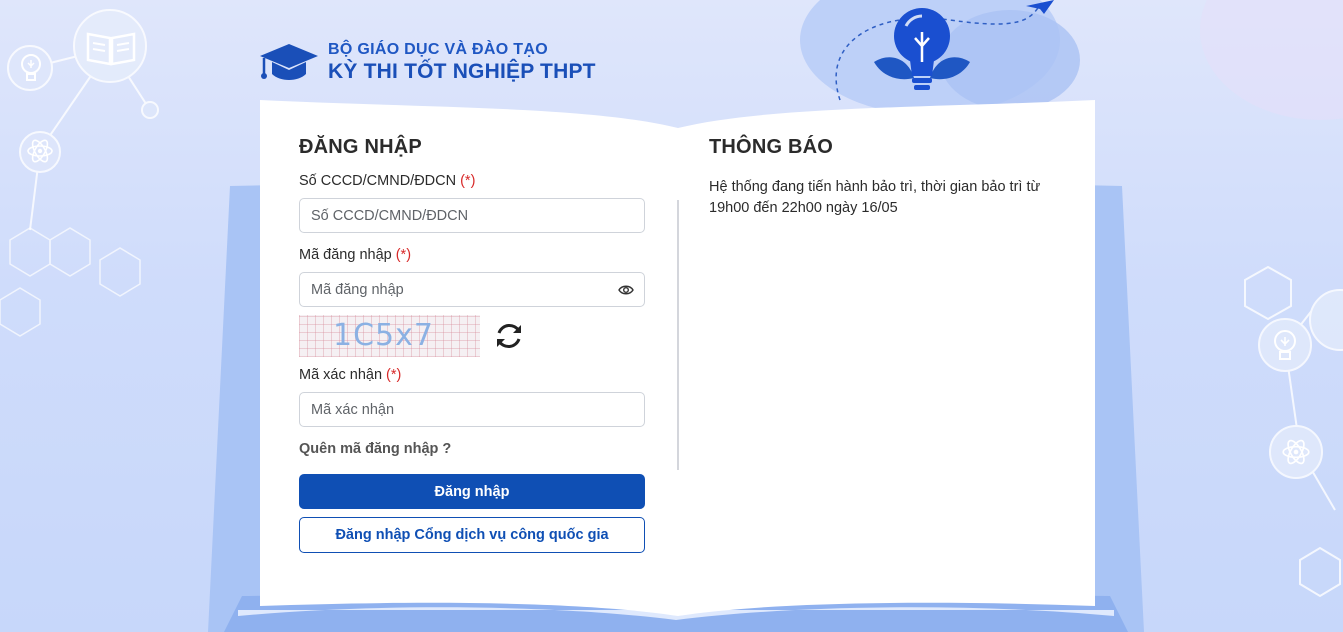 The image size is (1343, 632). Describe the element at coordinates (472, 535) in the screenshot. I see `national-portal-login-button: Đăng nhập Cổng dịch vụ công quốc gia` at that location.